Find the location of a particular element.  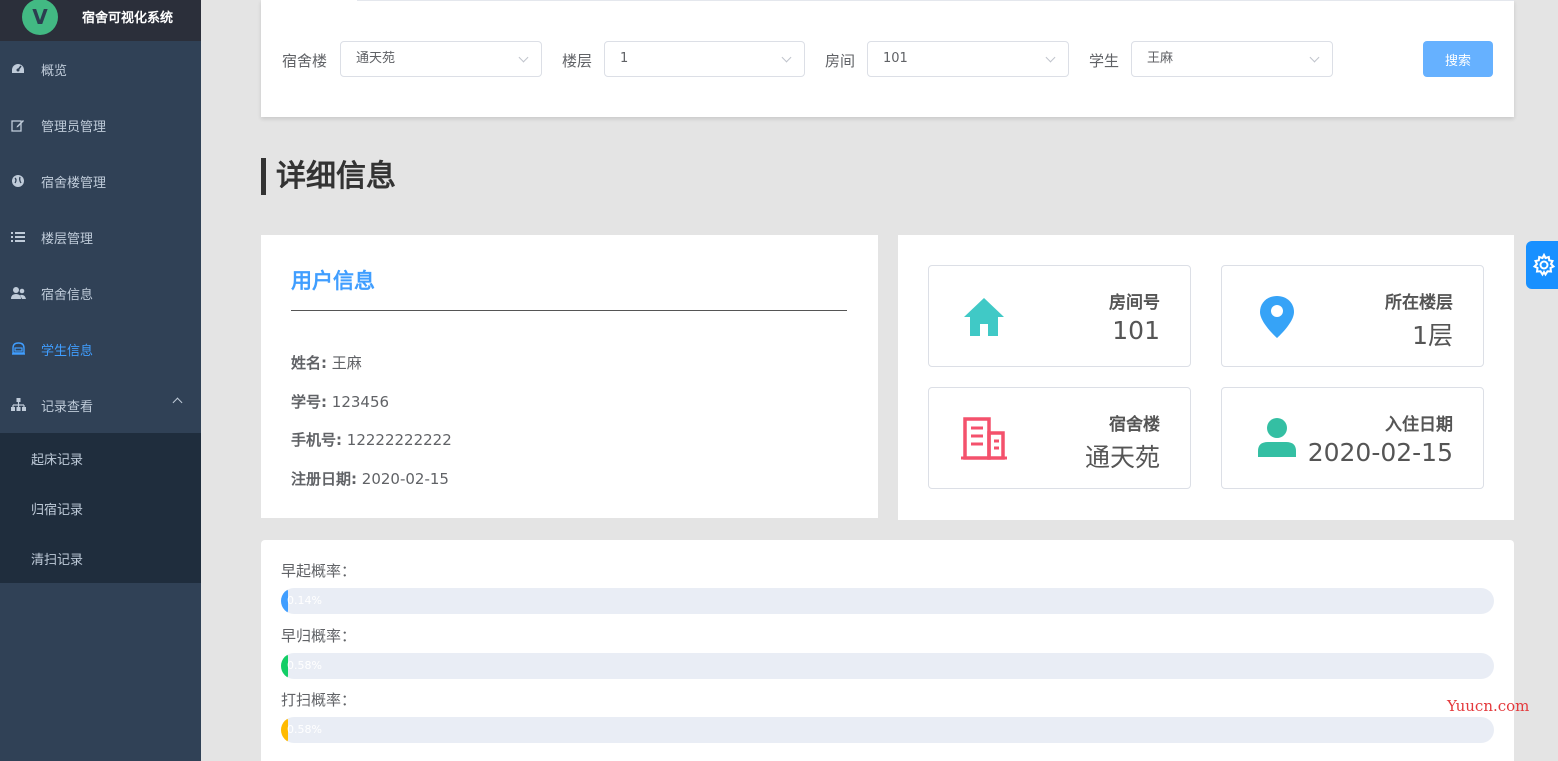

user-reg-row: 注册日期: 2020-02-15 is located at coordinates (370, 478).